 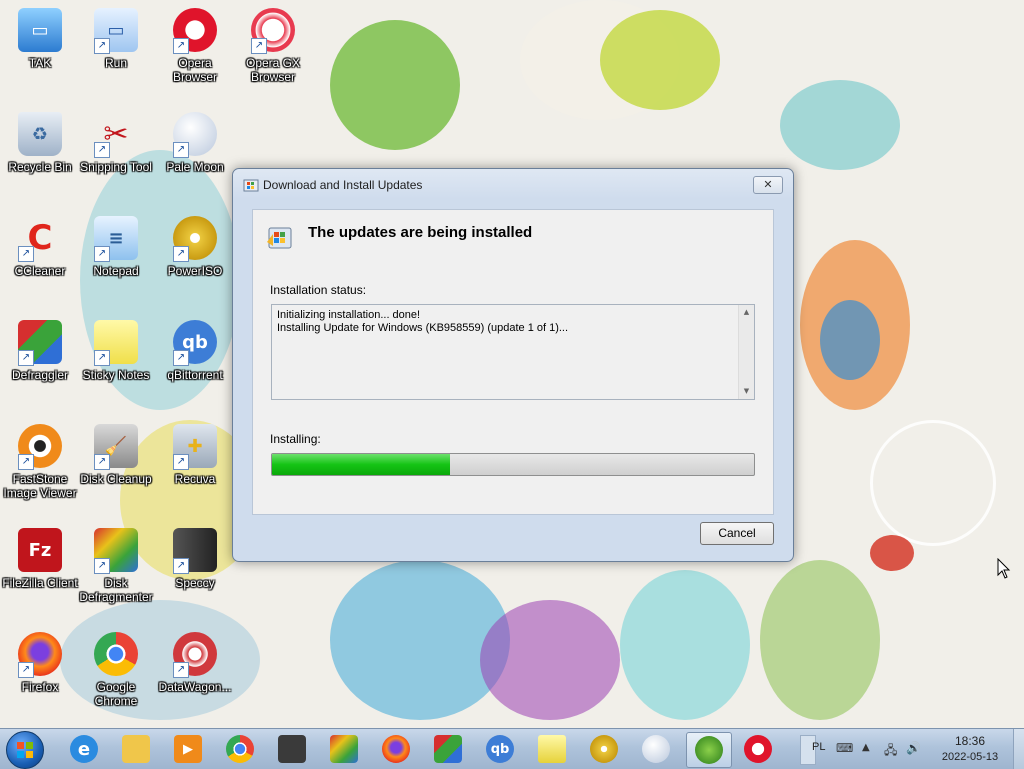 I want to click on media-player-icon: ▶, so click(x=188, y=749).